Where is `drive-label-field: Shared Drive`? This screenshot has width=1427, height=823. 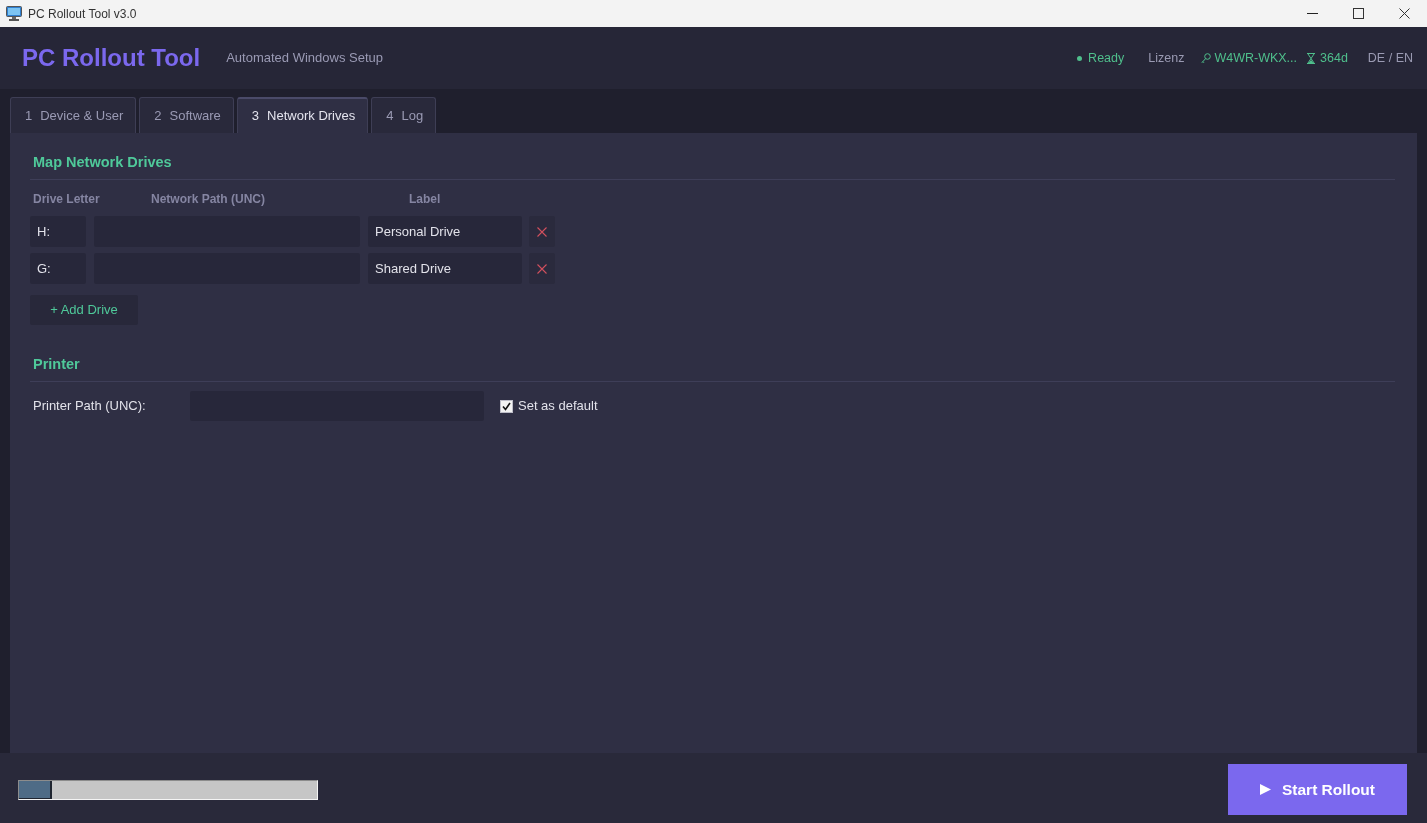 drive-label-field: Shared Drive is located at coordinates (445, 268).